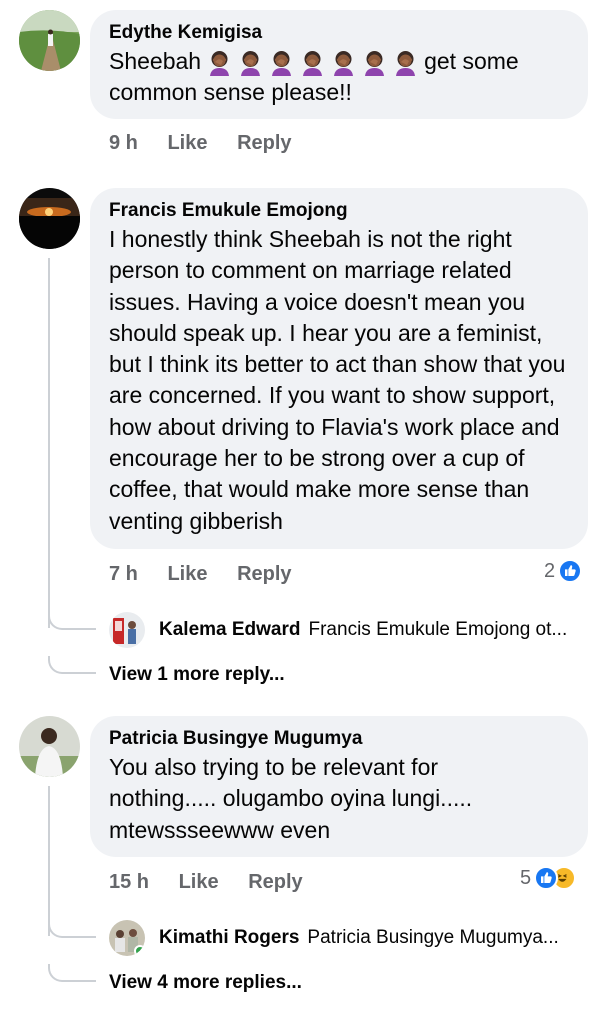 Image resolution: width=607 pixels, height=1024 pixels. I want to click on avatar-photo-field-icon, so click(49, 40).